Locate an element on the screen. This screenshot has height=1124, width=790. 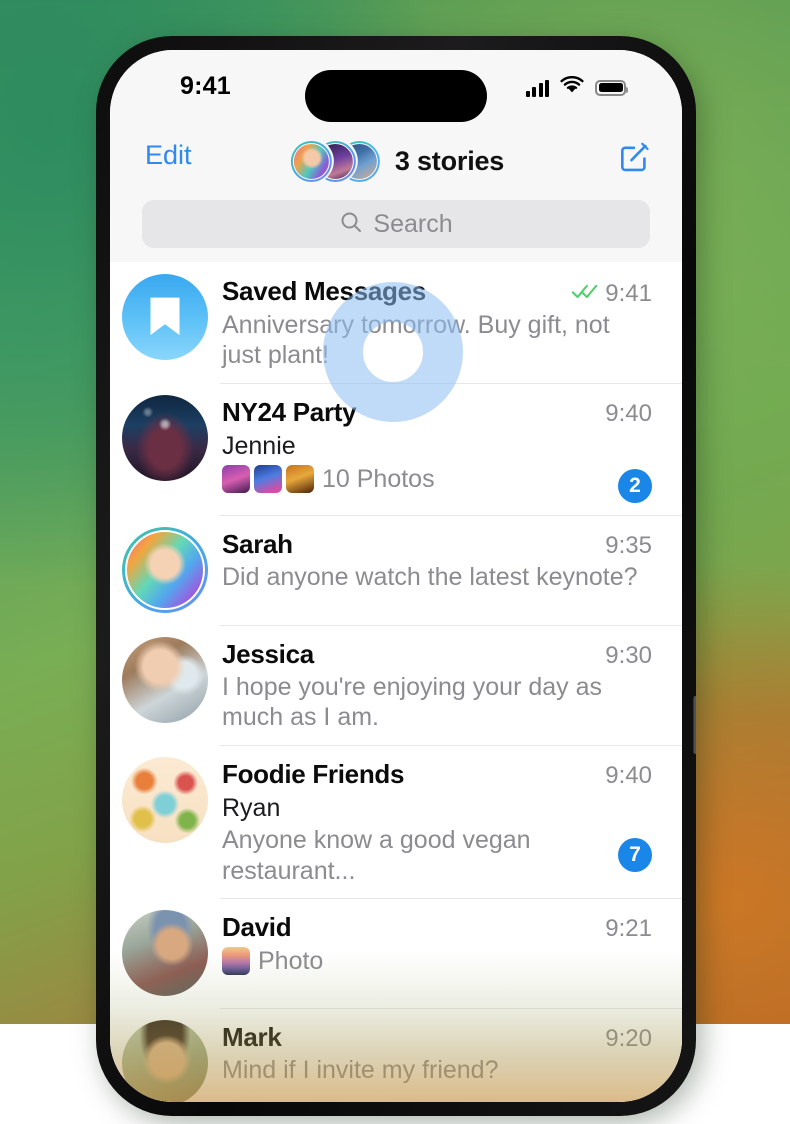
search-bar-container: Search is located at coordinates (396, 231).